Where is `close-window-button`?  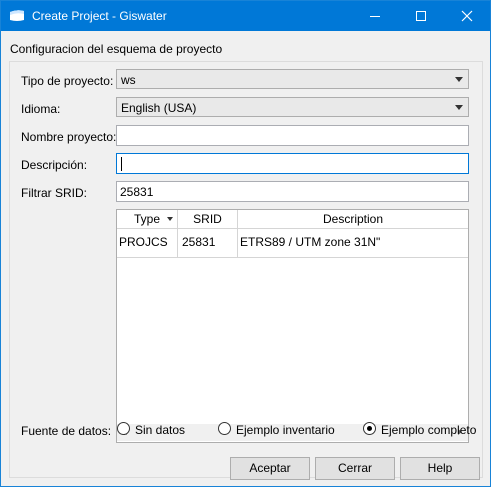 close-window-button is located at coordinates (467, 16).